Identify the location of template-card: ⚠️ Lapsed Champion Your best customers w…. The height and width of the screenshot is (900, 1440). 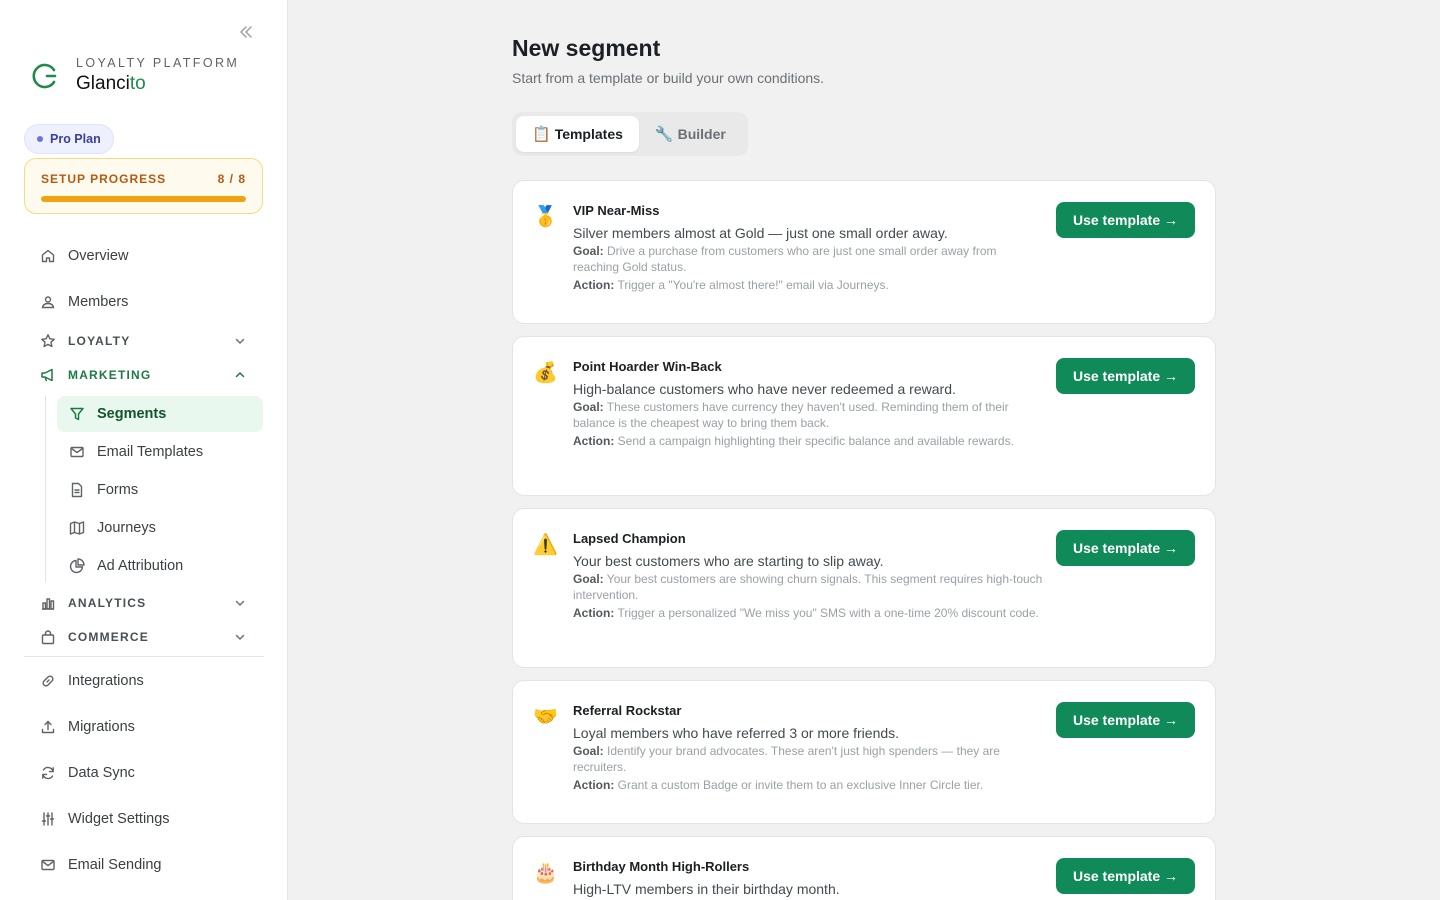
(864, 588).